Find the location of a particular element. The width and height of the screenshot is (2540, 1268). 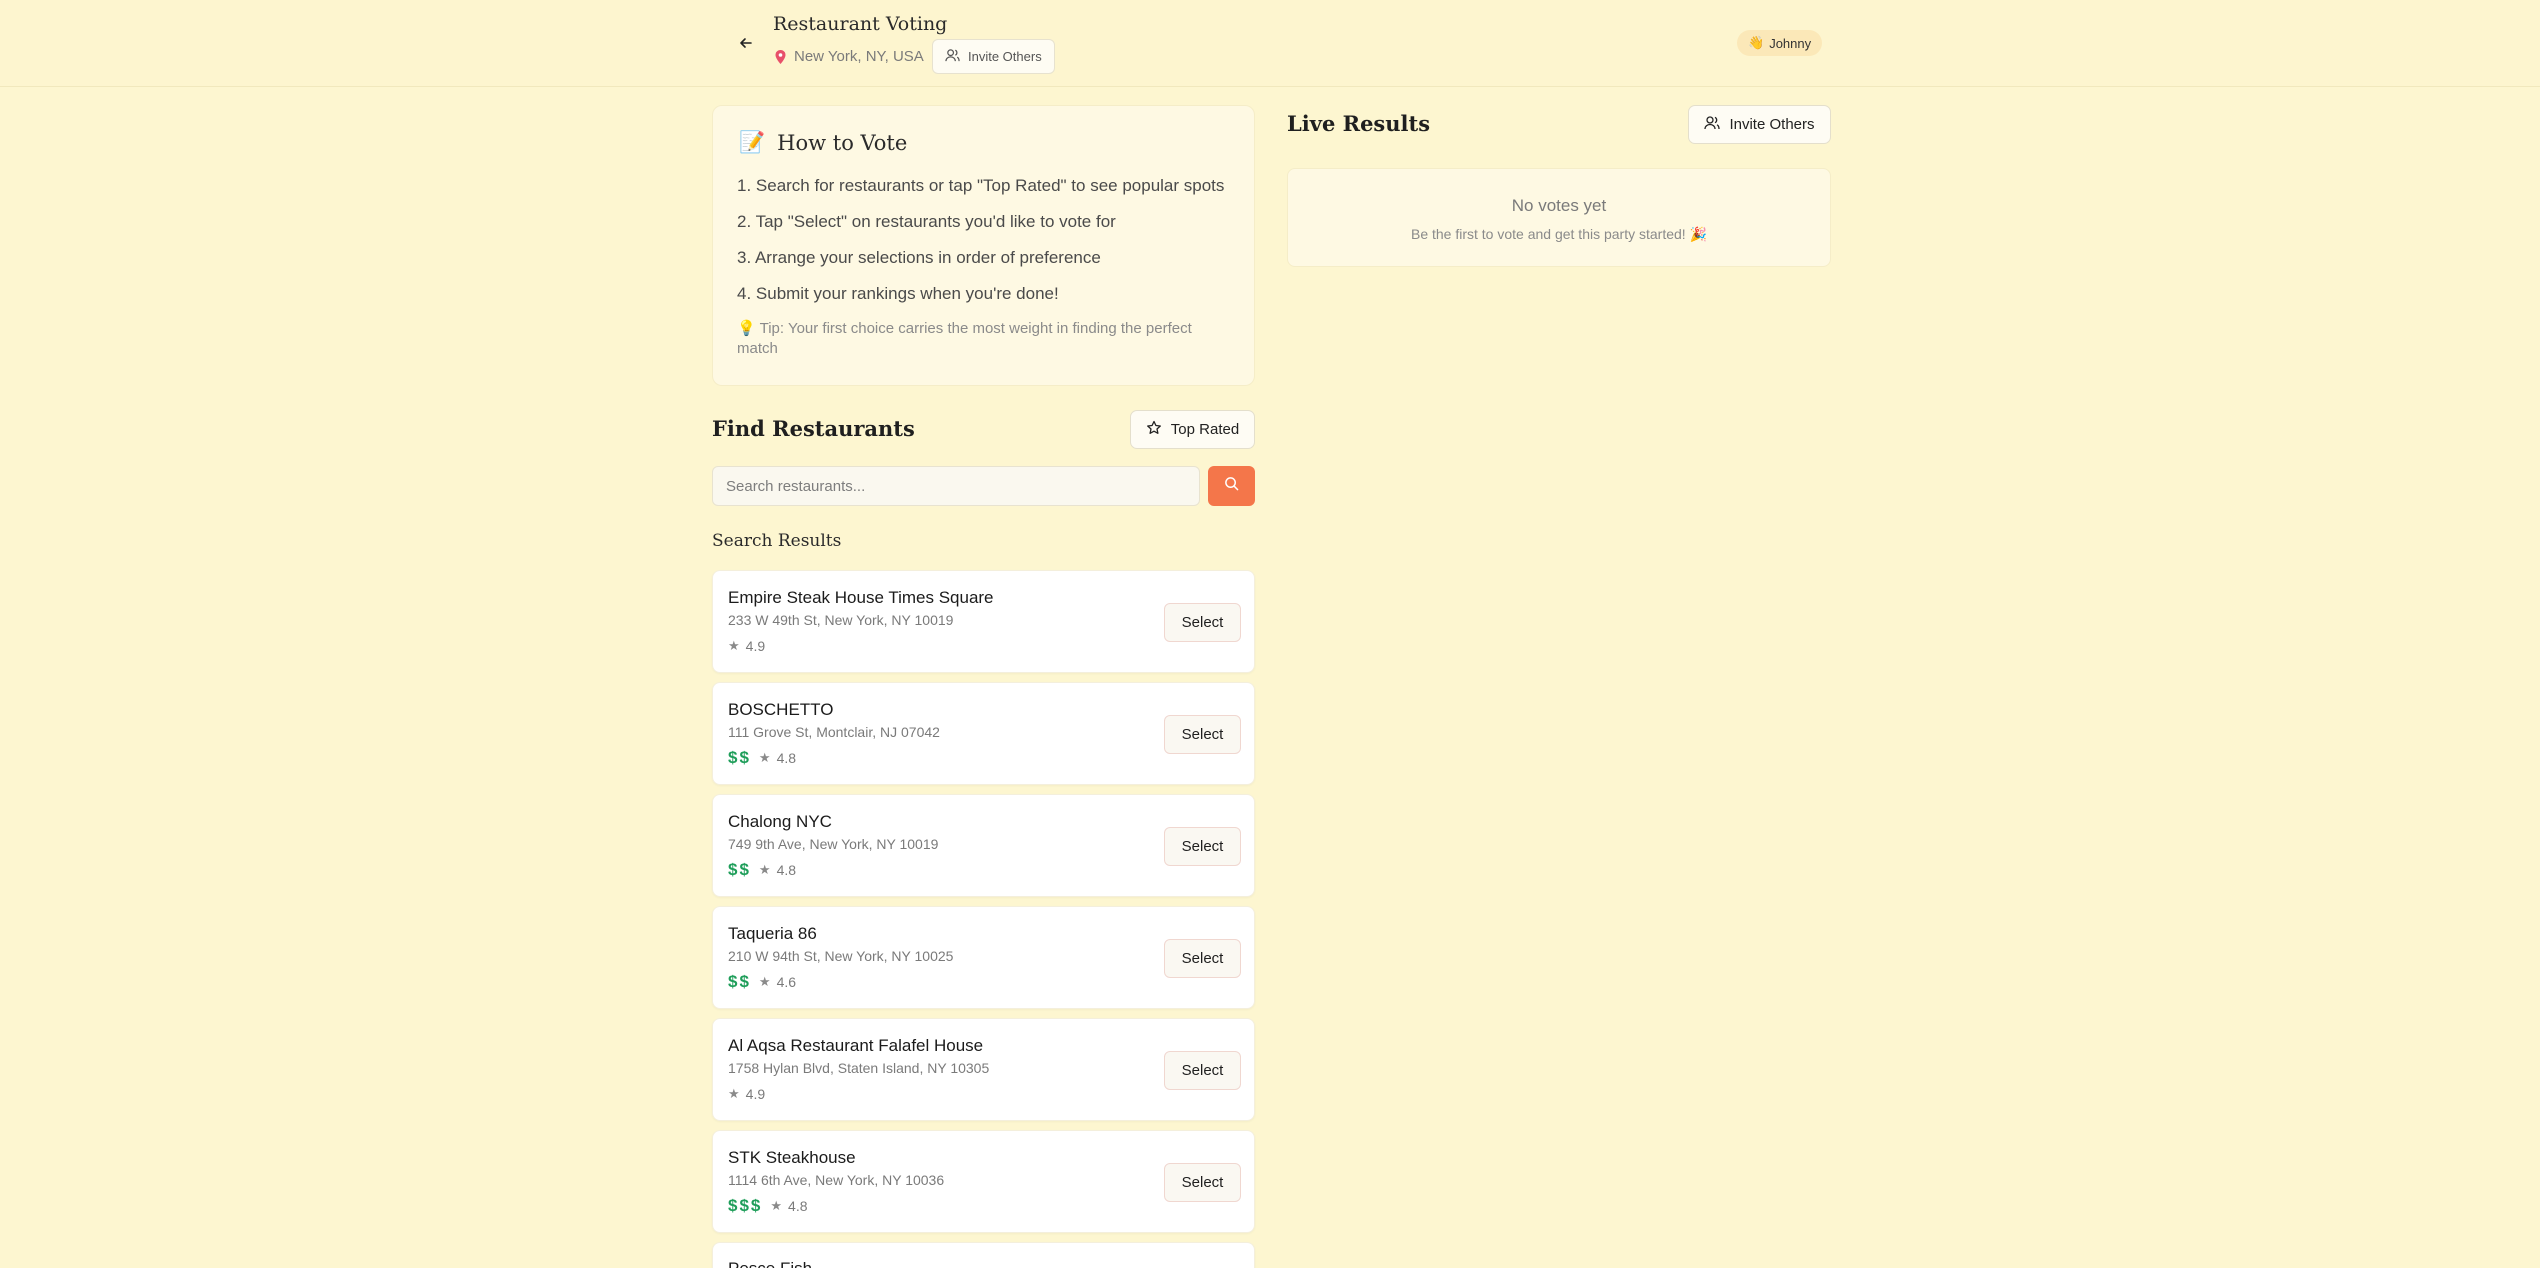

how-to-vote-heading: How to Vote is located at coordinates (842, 142).